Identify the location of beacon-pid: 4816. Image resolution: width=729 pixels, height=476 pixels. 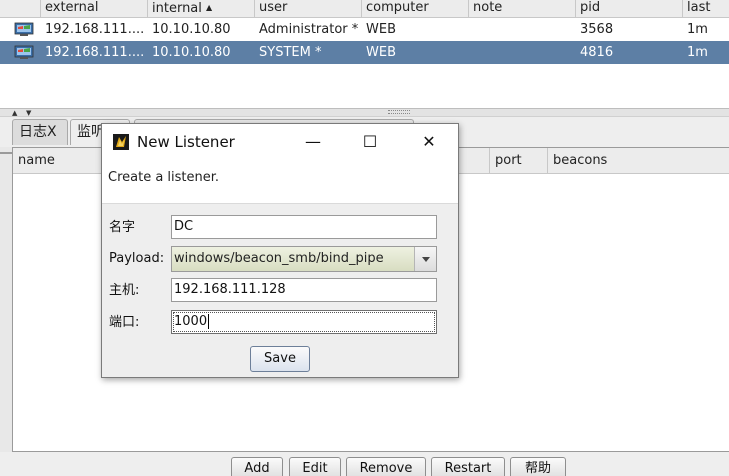
(597, 52).